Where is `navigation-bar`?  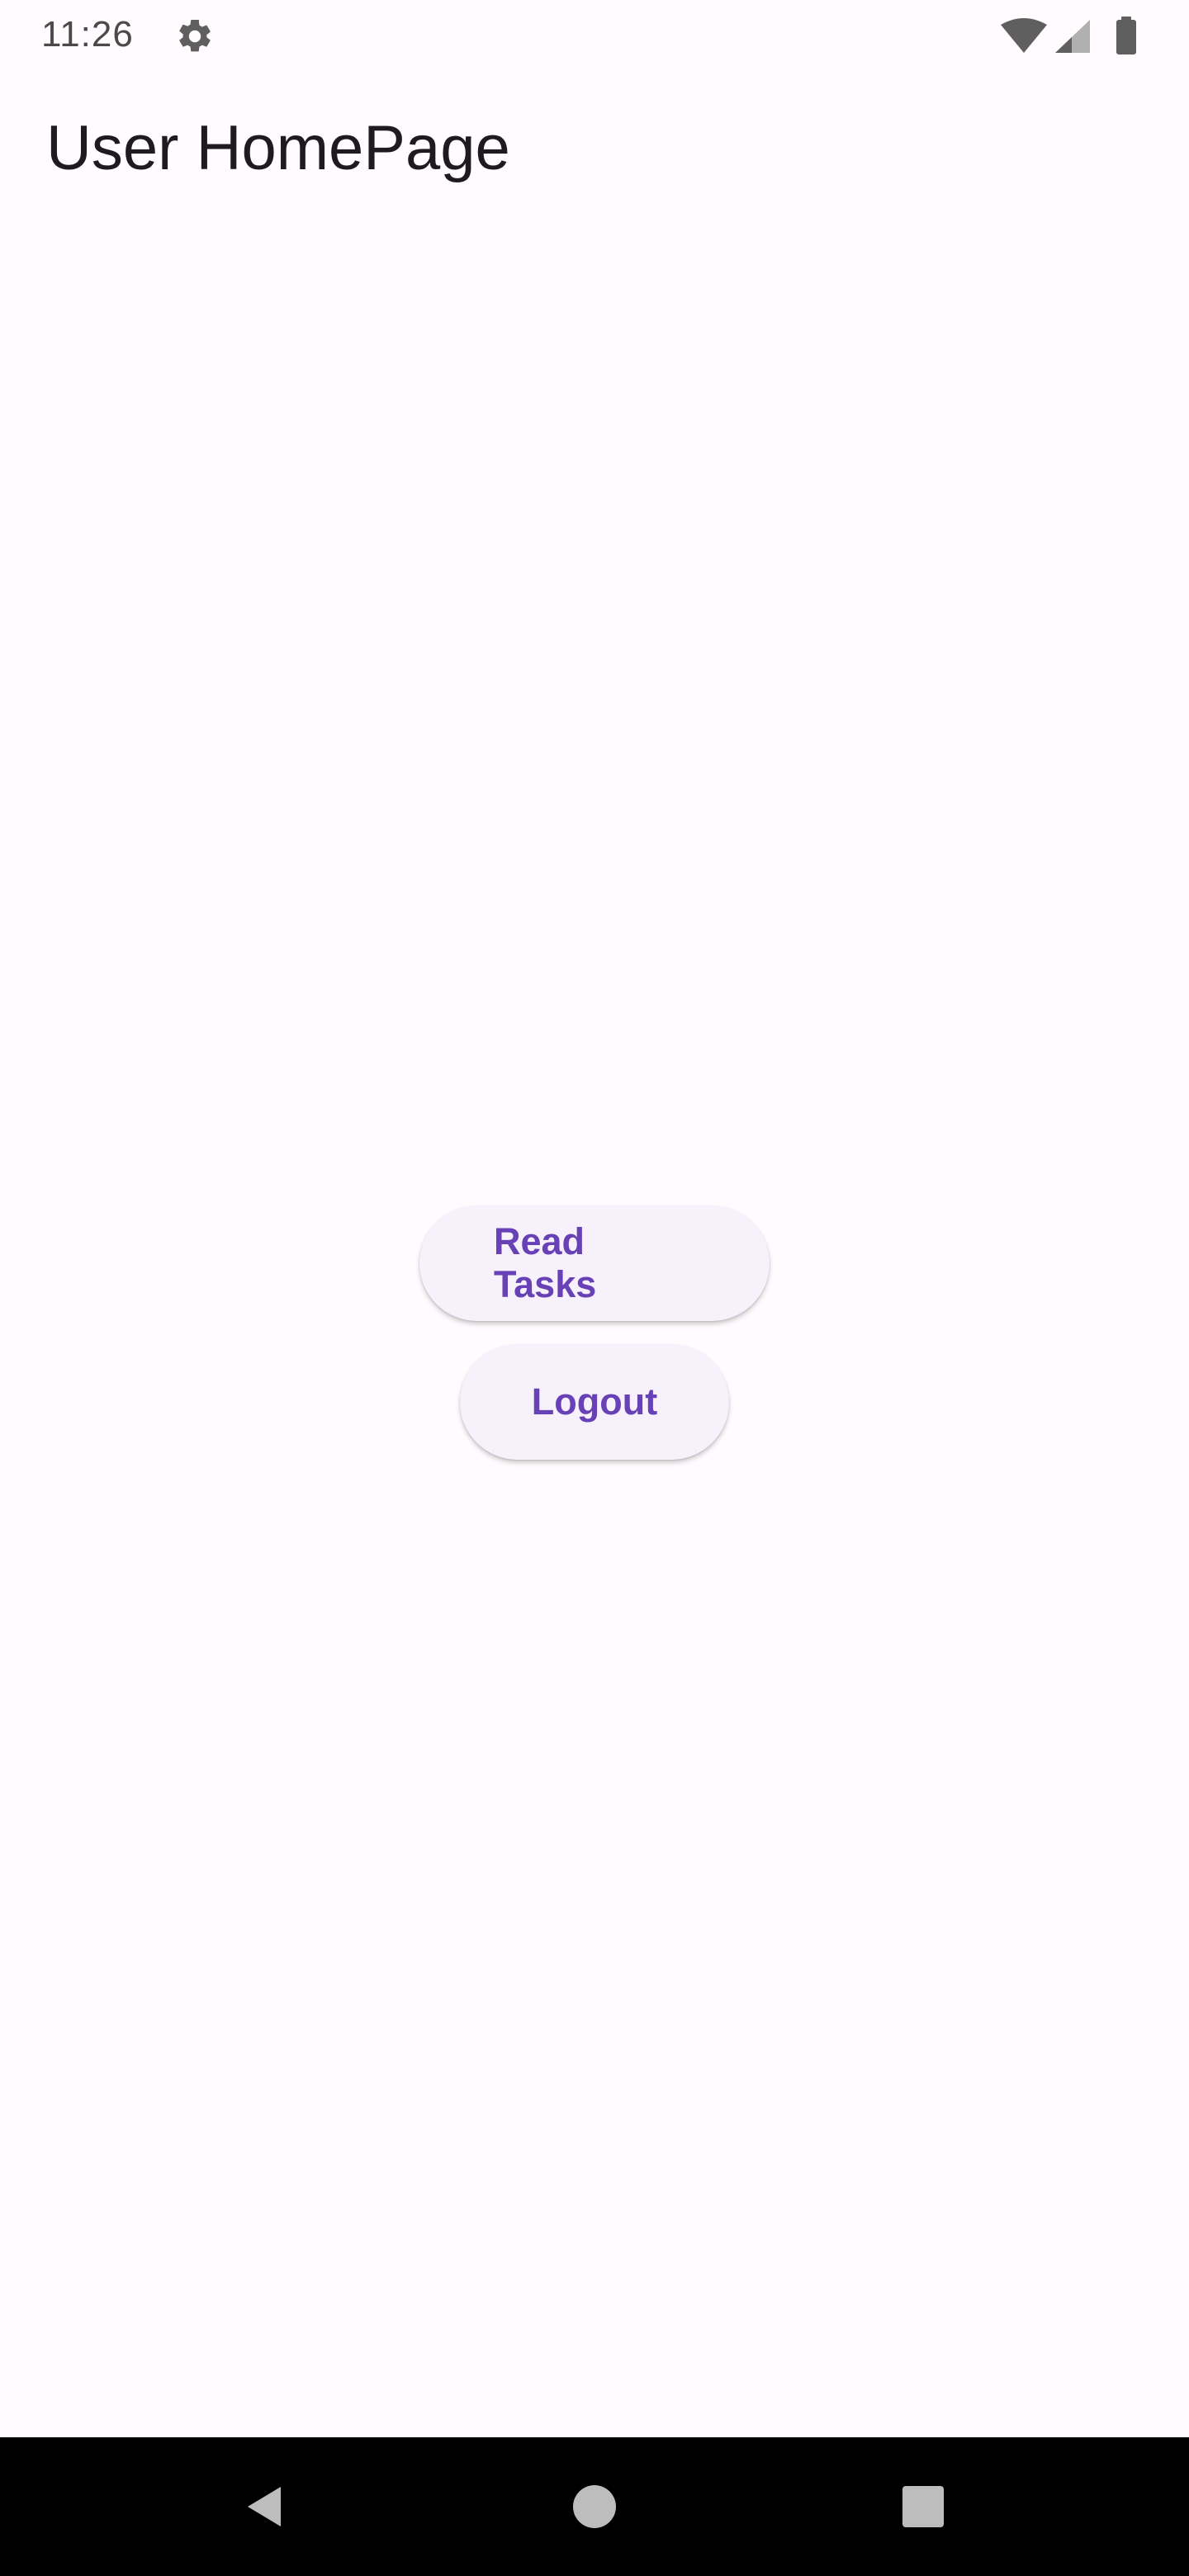
navigation-bar is located at coordinates (594, 2506).